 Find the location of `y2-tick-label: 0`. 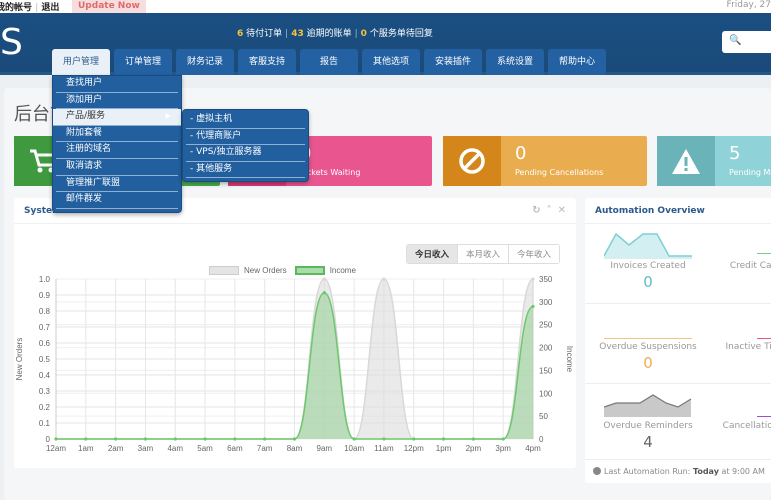

y2-tick-label: 0 is located at coordinates (541, 439).